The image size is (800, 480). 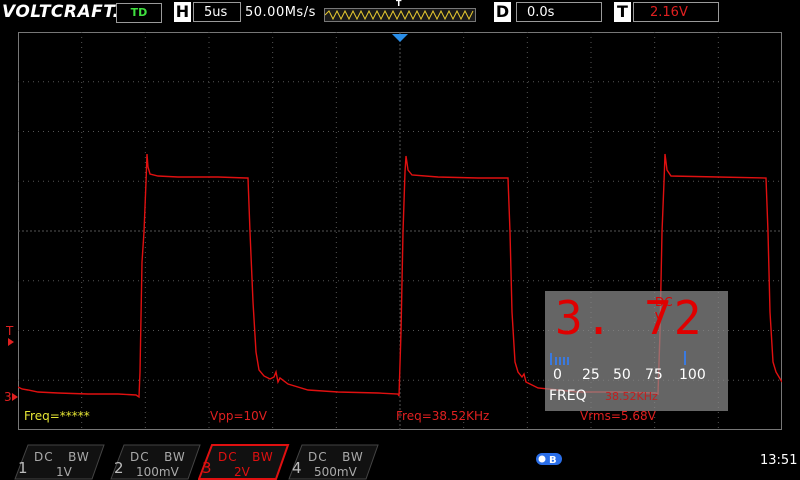 What do you see at coordinates (157, 472) in the screenshot?
I see `channel-scale: 100mV` at bounding box center [157, 472].